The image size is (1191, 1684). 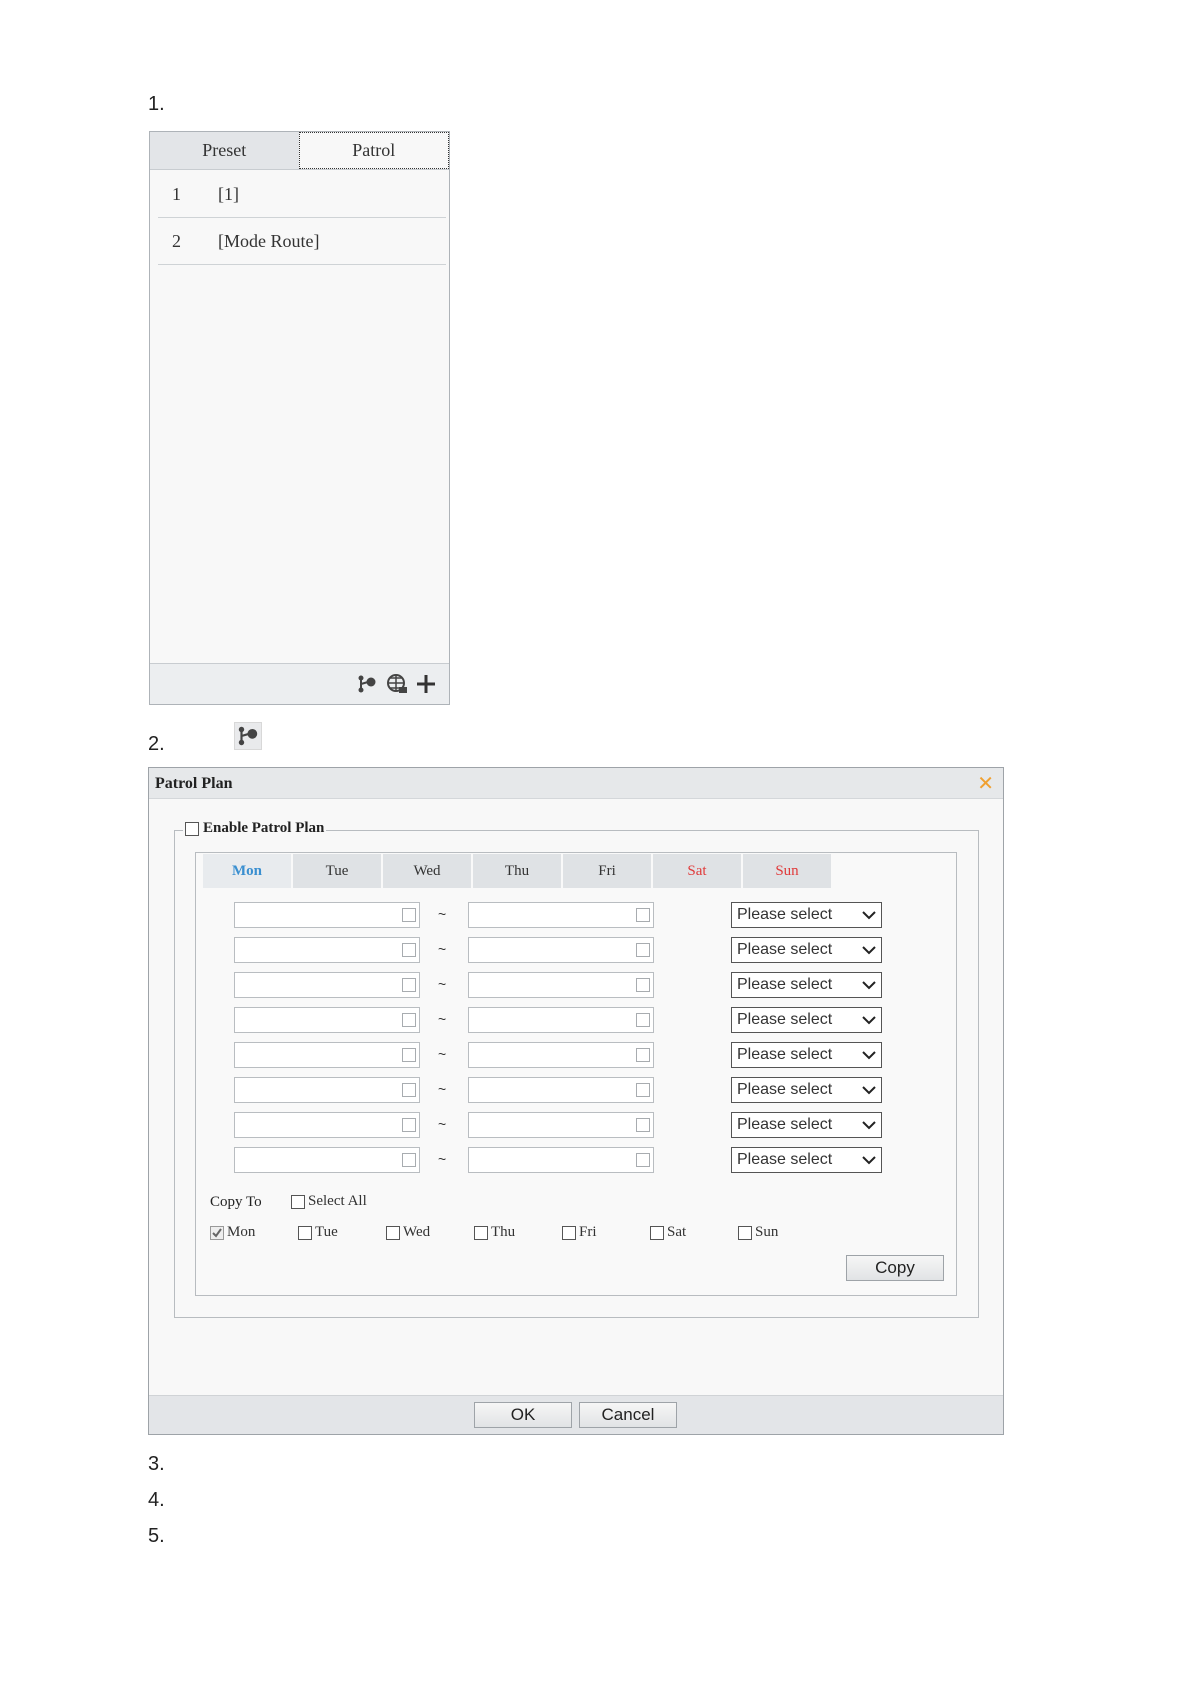 I want to click on list-item: 2 [Mode Route], so click(x=302, y=241).